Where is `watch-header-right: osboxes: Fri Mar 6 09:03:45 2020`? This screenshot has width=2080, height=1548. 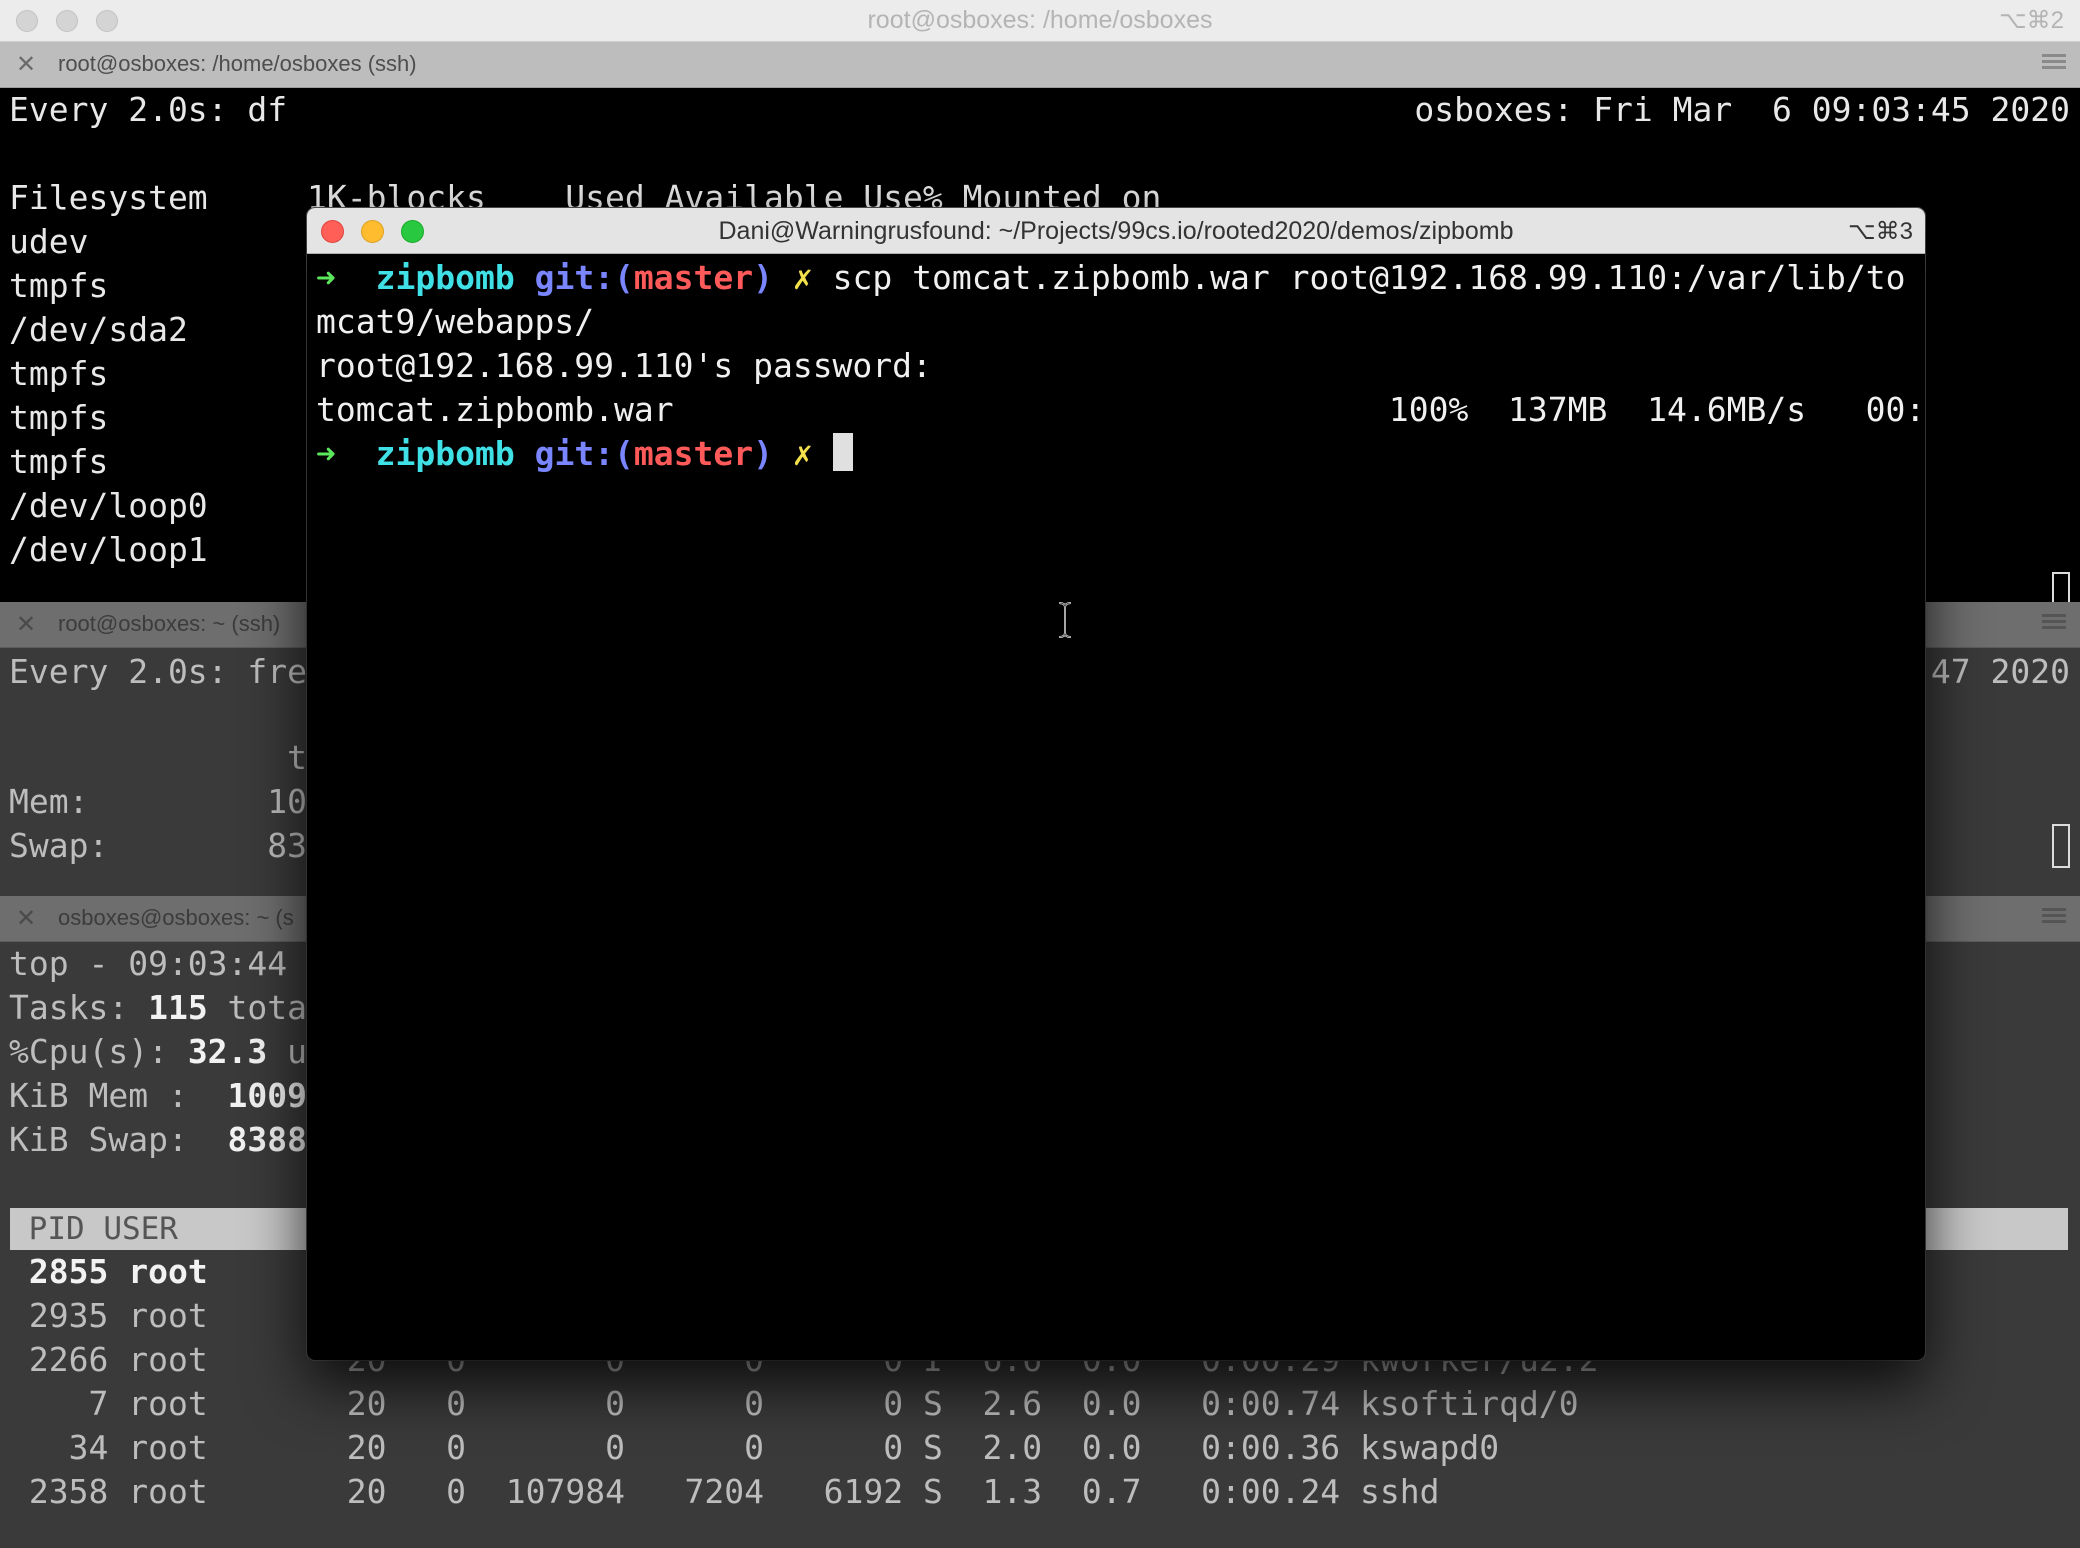 watch-header-right: osboxes: Fri Mar 6 09:03:45 2020 is located at coordinates (1742, 109).